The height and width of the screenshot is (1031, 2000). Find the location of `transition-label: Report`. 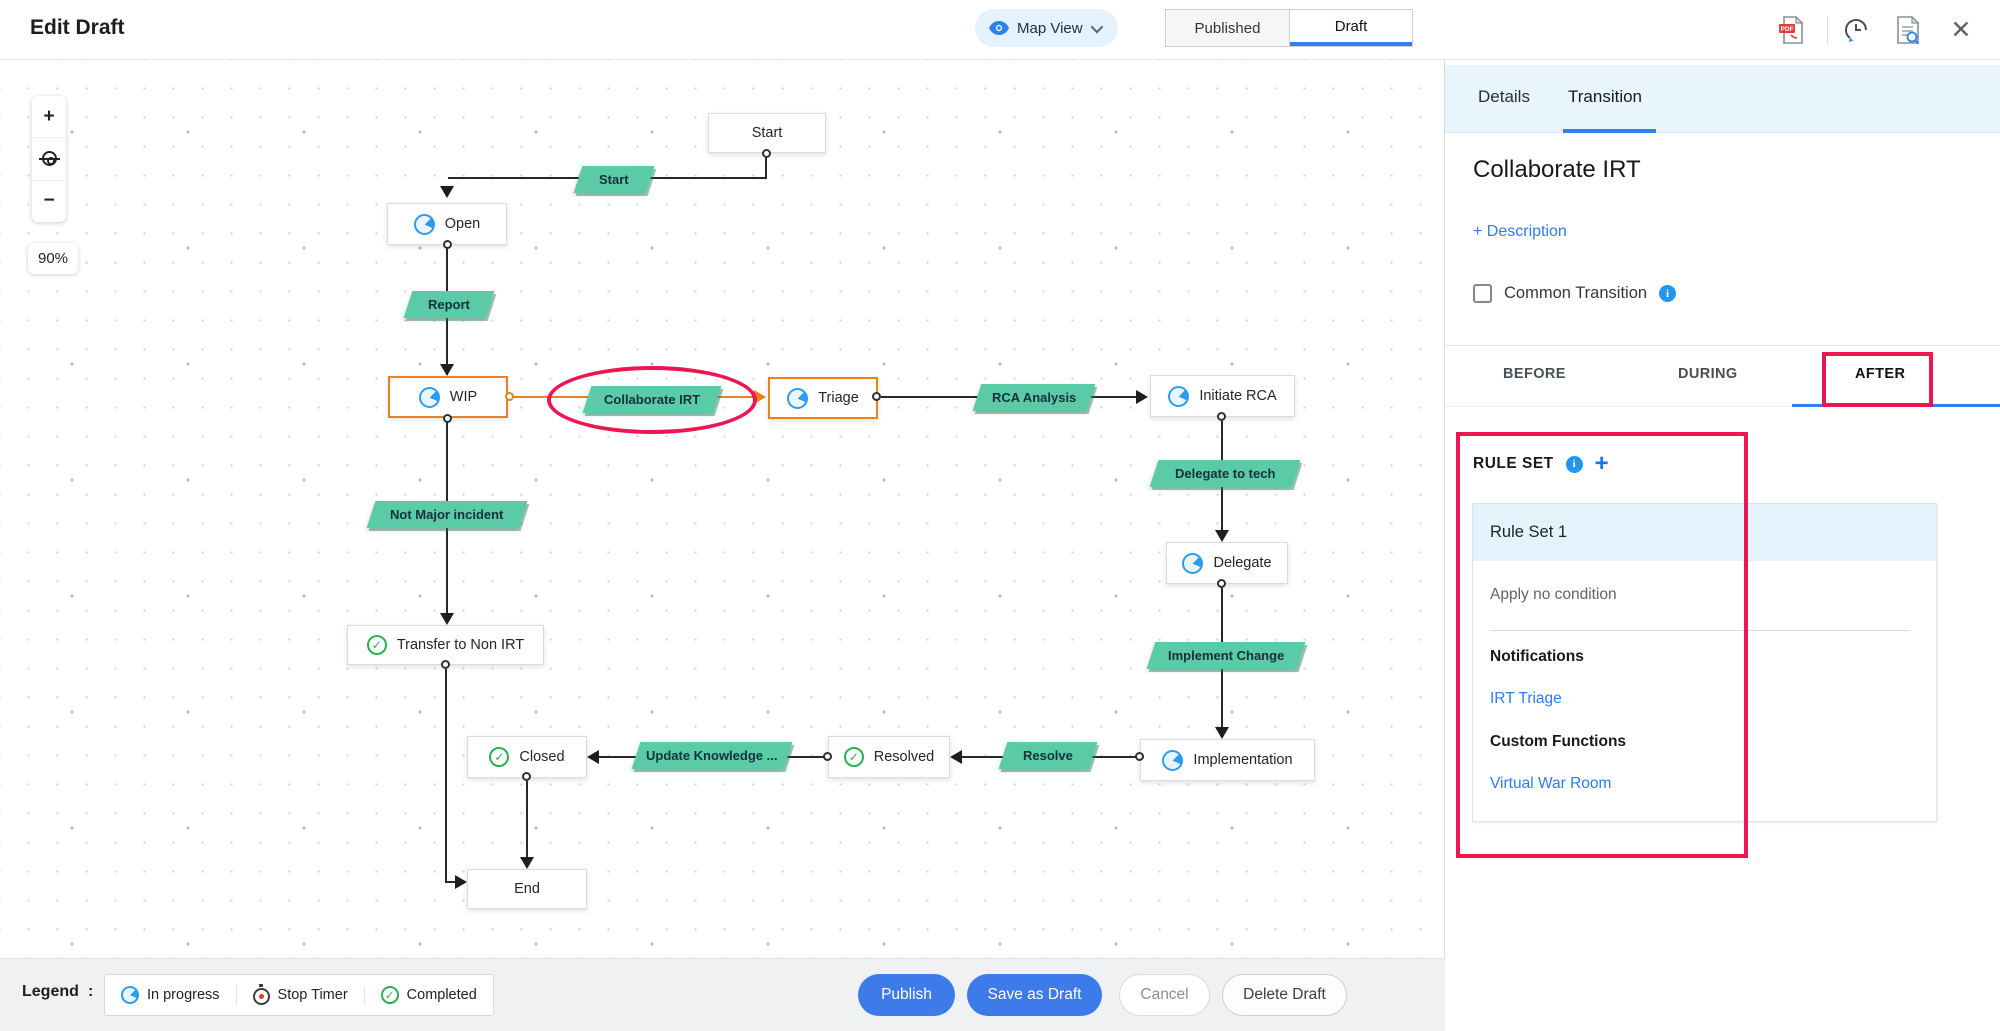

transition-label: Report is located at coordinates (449, 304).